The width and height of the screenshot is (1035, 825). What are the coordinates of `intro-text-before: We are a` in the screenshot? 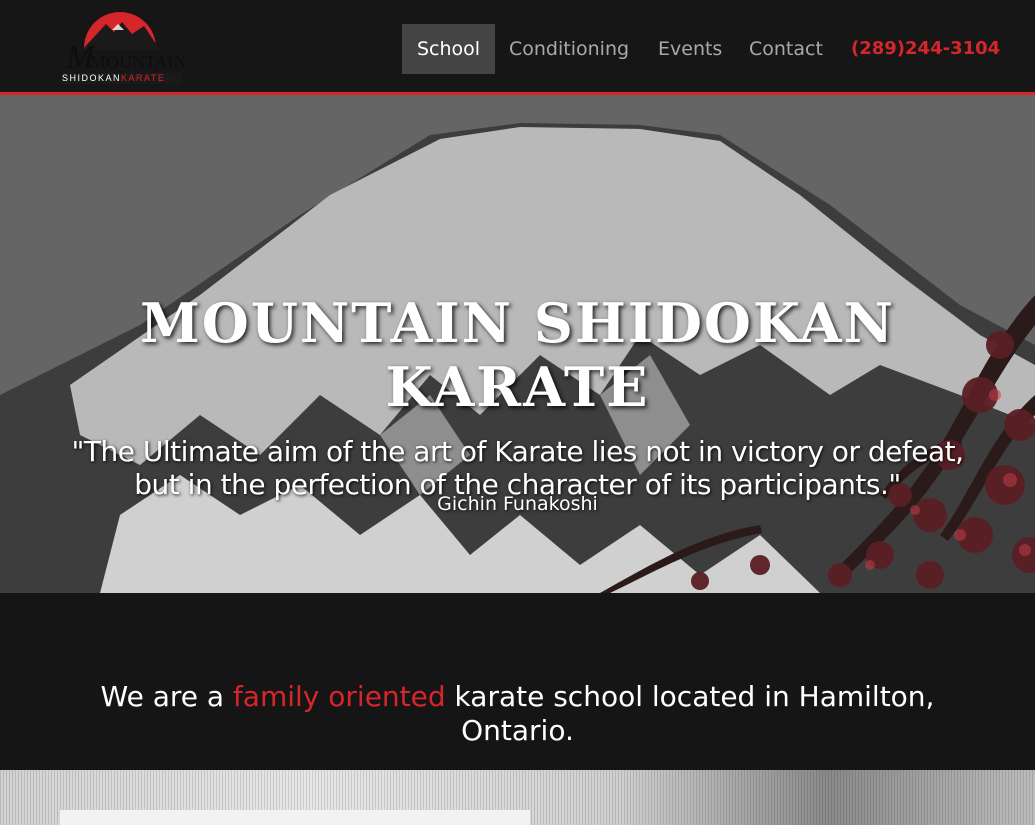 It's located at (166, 696).